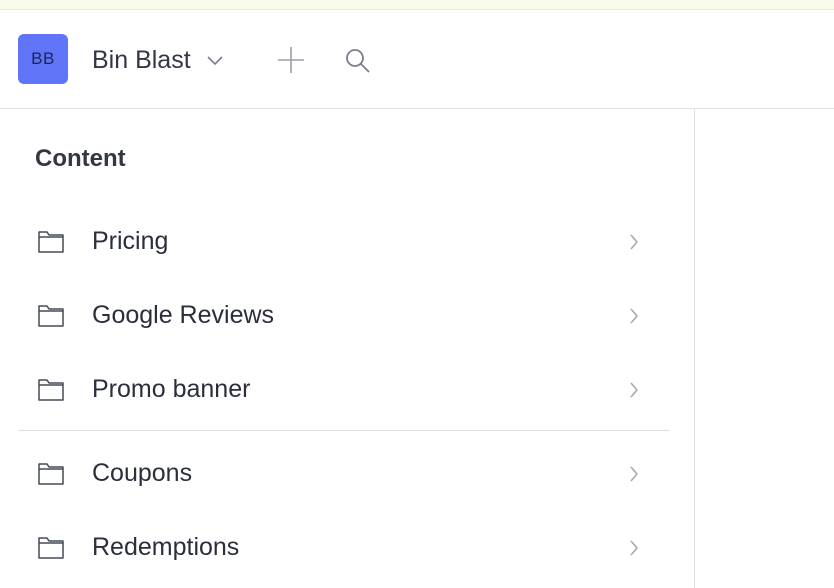  Describe the element at coordinates (347, 315) in the screenshot. I see `list-item-google-reviews: Google Reviews` at that location.